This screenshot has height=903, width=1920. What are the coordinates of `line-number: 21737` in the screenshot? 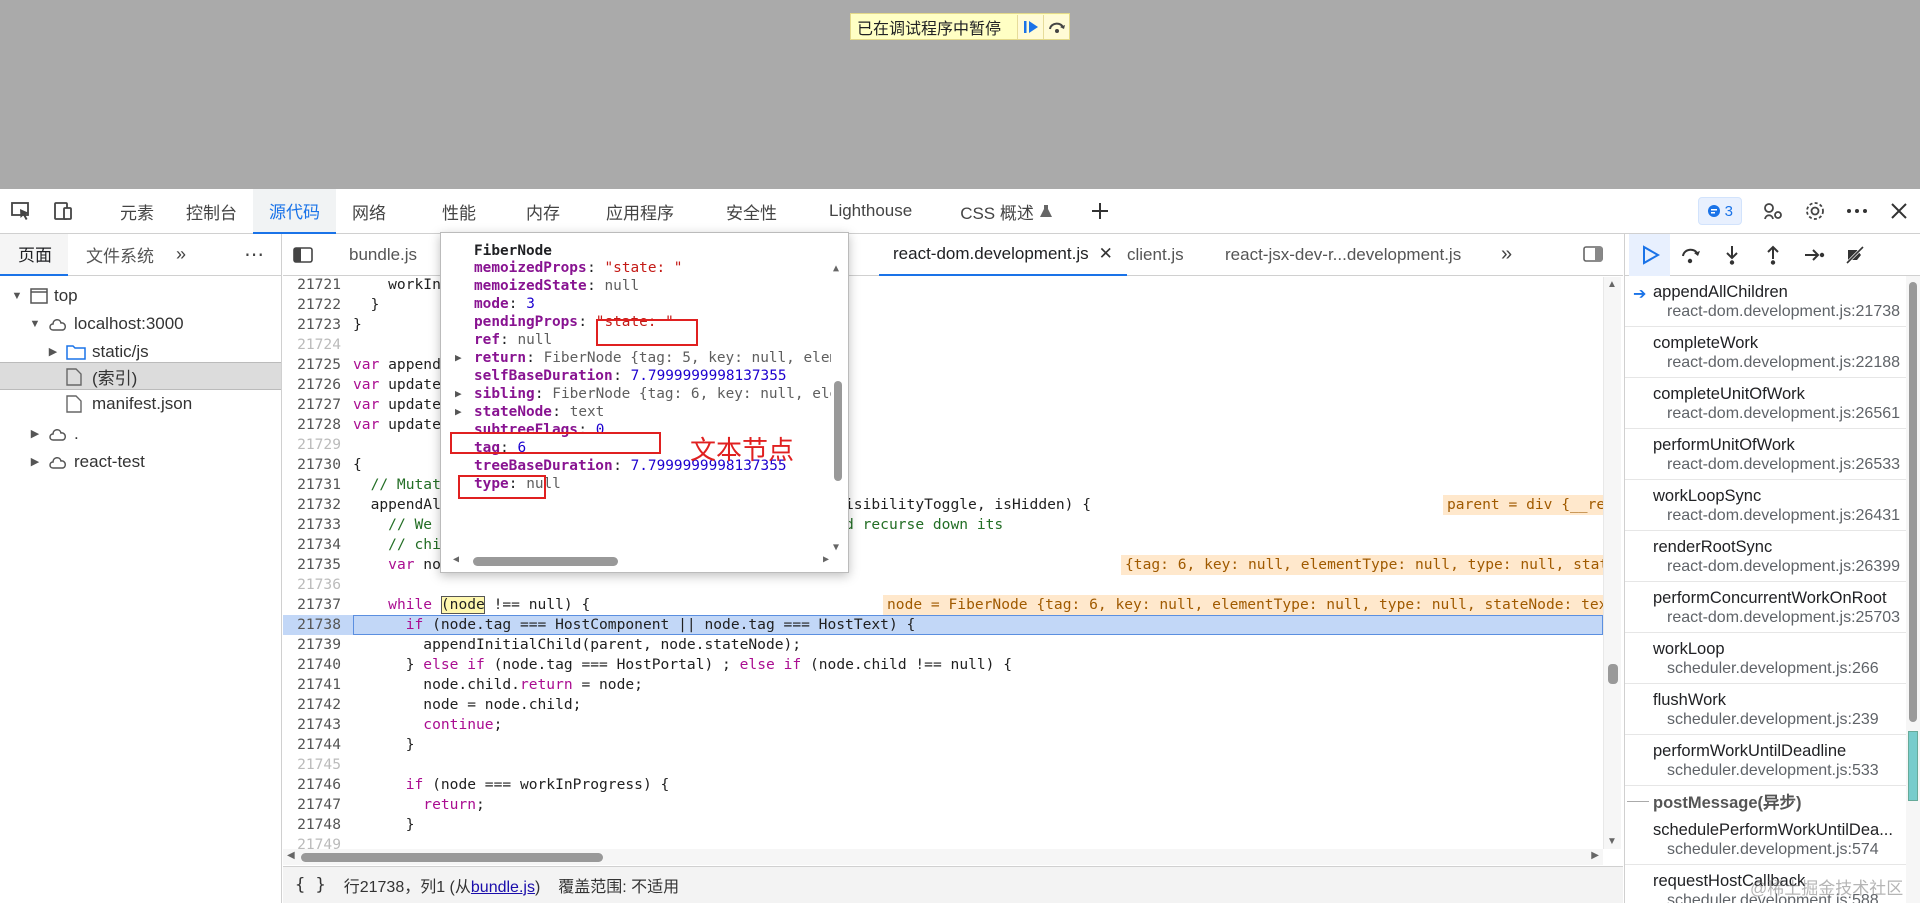 It's located at (312, 605).